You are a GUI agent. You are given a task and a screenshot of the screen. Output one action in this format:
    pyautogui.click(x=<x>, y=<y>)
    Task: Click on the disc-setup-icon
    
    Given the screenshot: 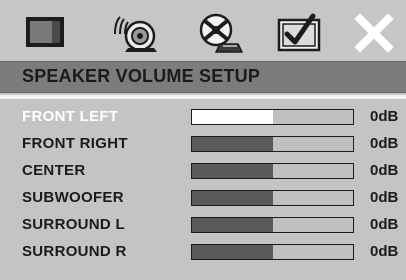 What is the action you would take?
    pyautogui.click(x=218, y=33)
    